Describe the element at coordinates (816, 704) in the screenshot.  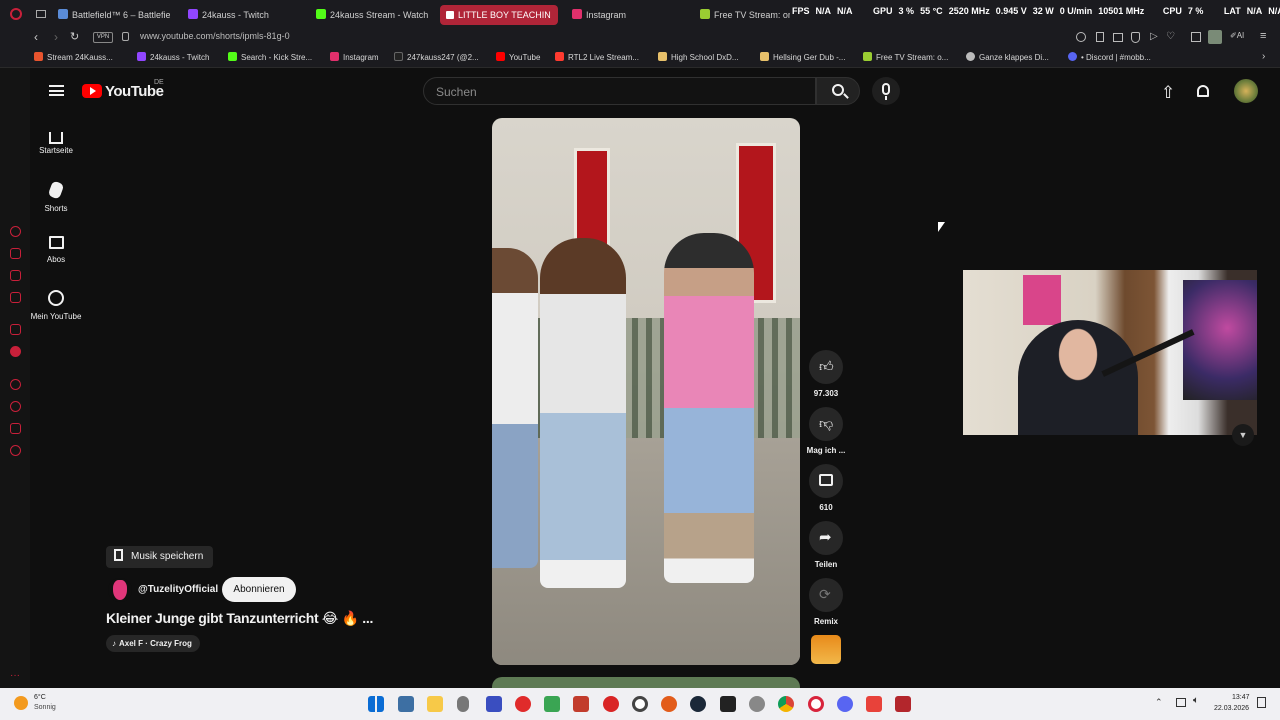
I see `opera-gx-icon` at that location.